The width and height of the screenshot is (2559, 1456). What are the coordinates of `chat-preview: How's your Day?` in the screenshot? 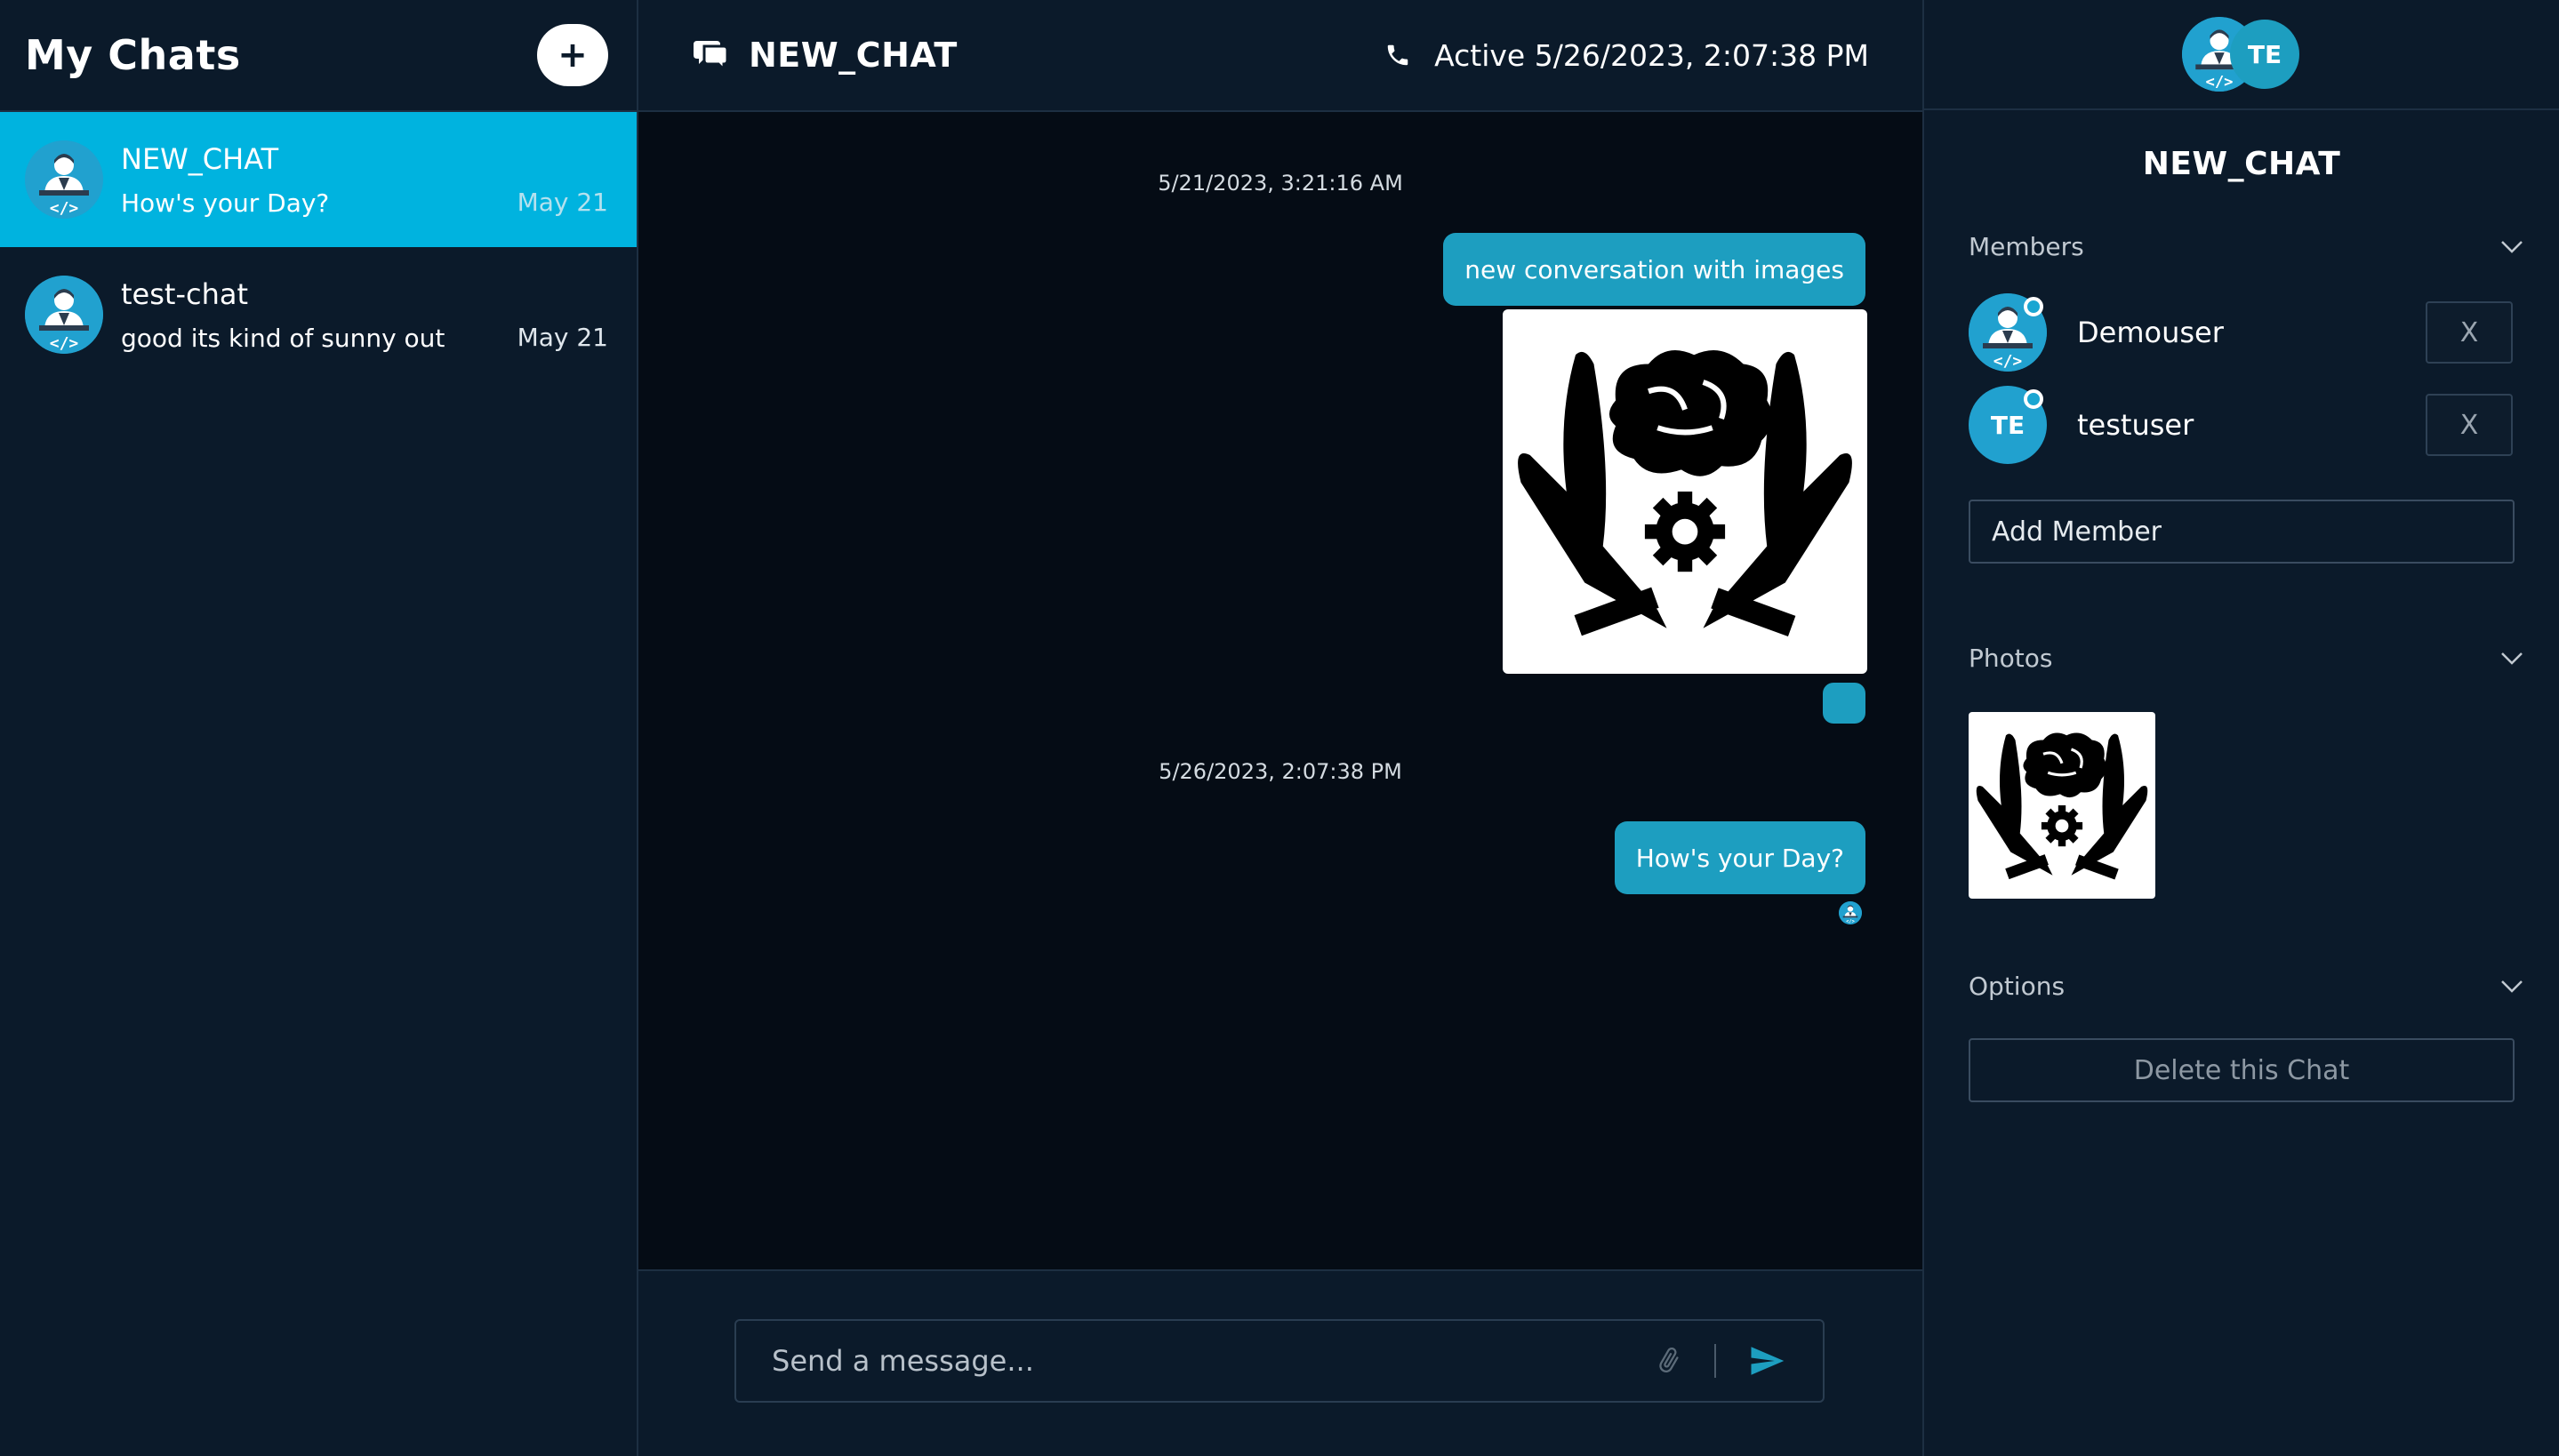 It's located at (225, 203).